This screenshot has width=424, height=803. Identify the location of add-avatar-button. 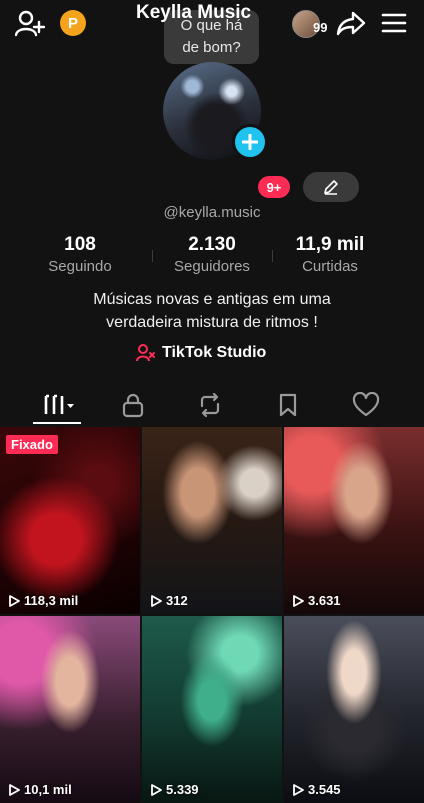
(250, 142).